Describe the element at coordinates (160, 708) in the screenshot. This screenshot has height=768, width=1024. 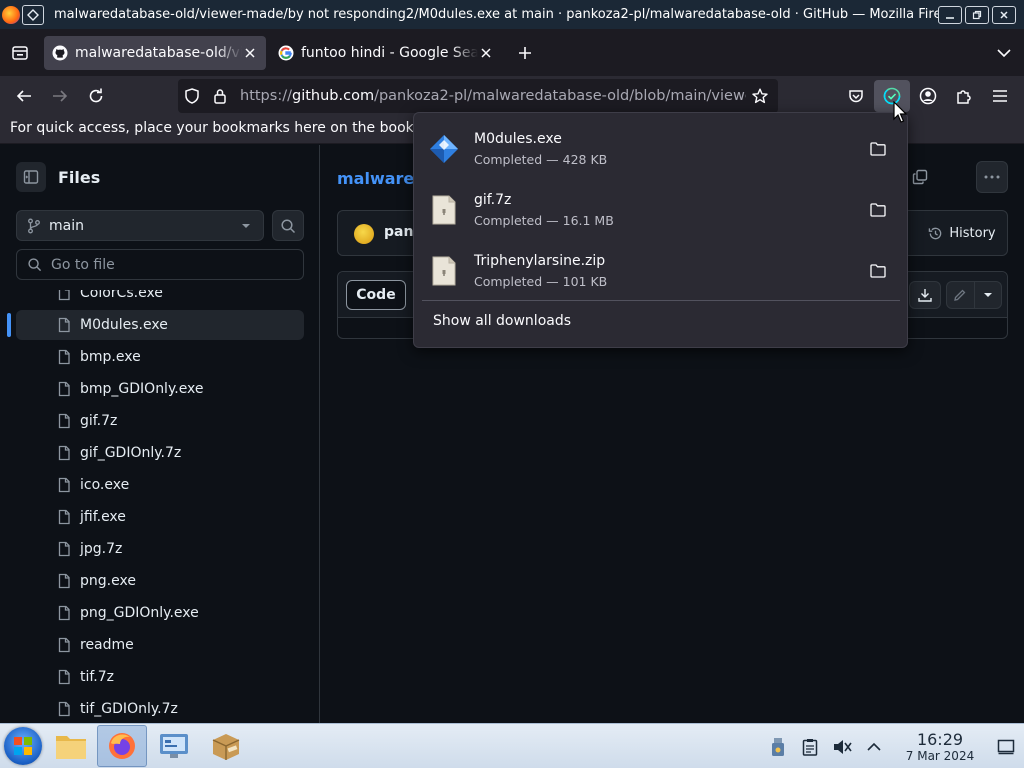
I see `file-tree-item: tif_GDIOnly.7z` at that location.